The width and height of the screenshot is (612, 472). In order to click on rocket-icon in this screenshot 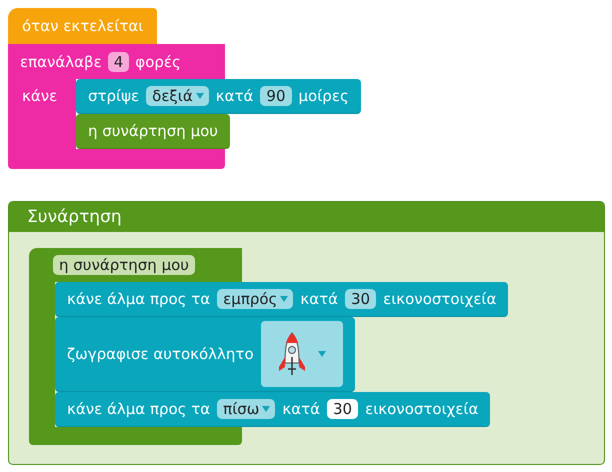, I will do `click(291, 354)`.